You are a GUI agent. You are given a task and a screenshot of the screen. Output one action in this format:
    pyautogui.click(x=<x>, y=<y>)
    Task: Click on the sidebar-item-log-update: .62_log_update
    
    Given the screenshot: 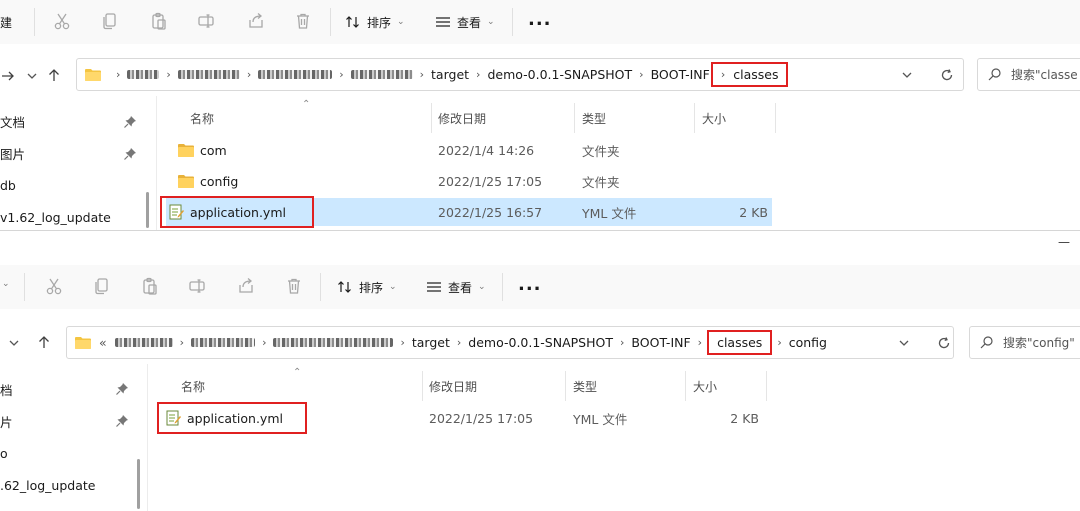 What is the action you would take?
    pyautogui.click(x=74, y=485)
    